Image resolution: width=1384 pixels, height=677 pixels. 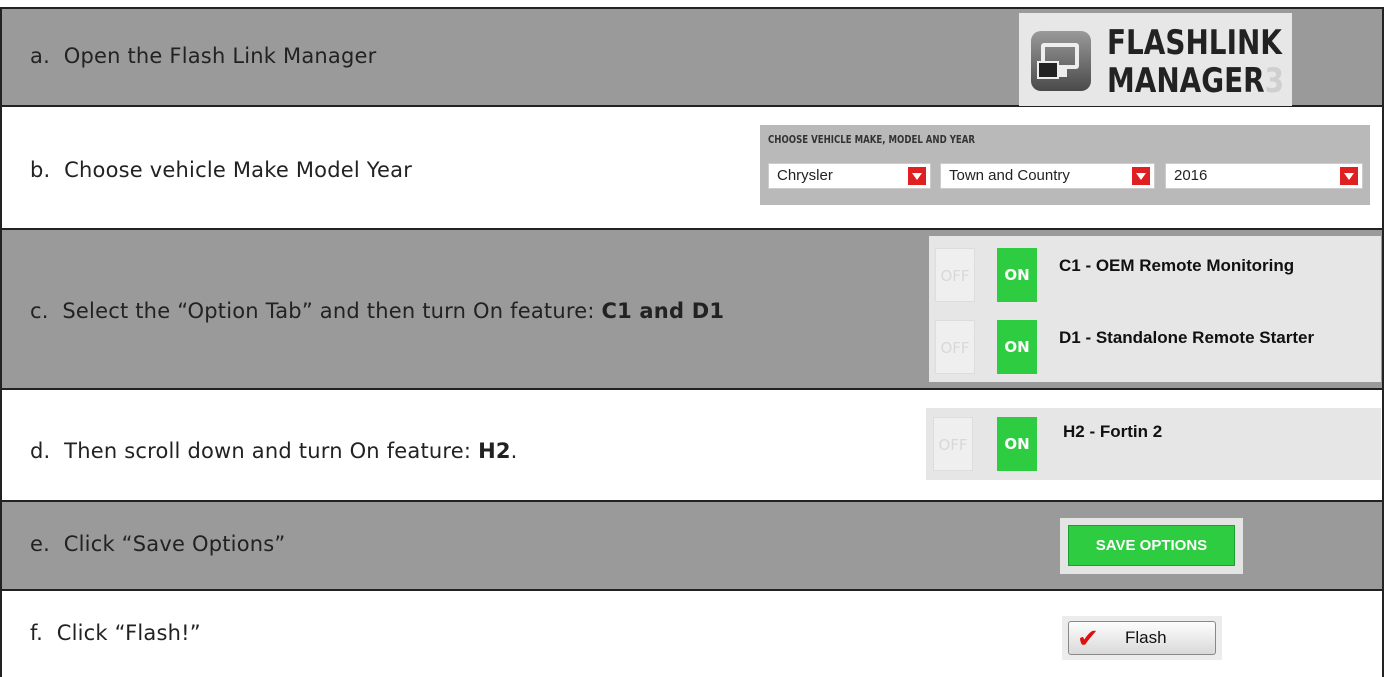 What do you see at coordinates (1113, 431) in the screenshot?
I see `option-label-h2: H2 - Fortin 2` at bounding box center [1113, 431].